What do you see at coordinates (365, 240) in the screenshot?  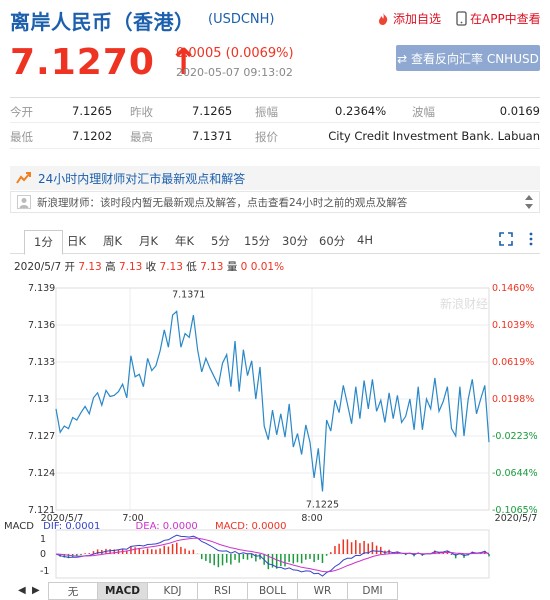 I see `tab-4h: 4H` at bounding box center [365, 240].